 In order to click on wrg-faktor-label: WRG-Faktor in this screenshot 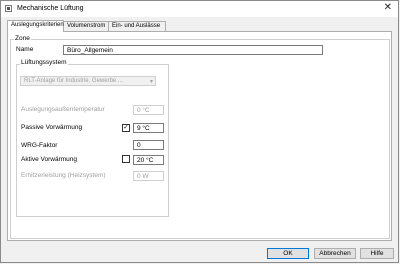, I will do `click(39, 145)`.